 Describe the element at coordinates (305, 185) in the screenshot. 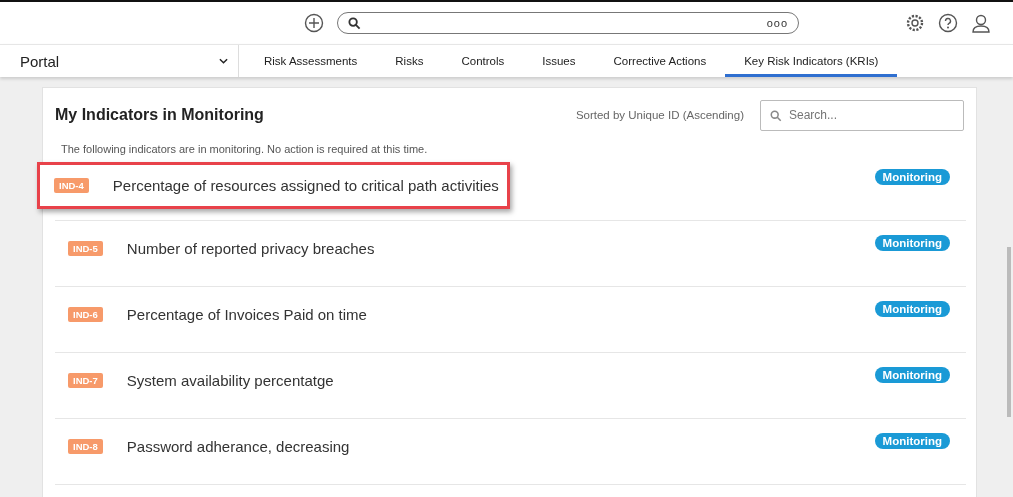

I see `indicator-name: Percentage of resources assigned to critical path activities` at that location.